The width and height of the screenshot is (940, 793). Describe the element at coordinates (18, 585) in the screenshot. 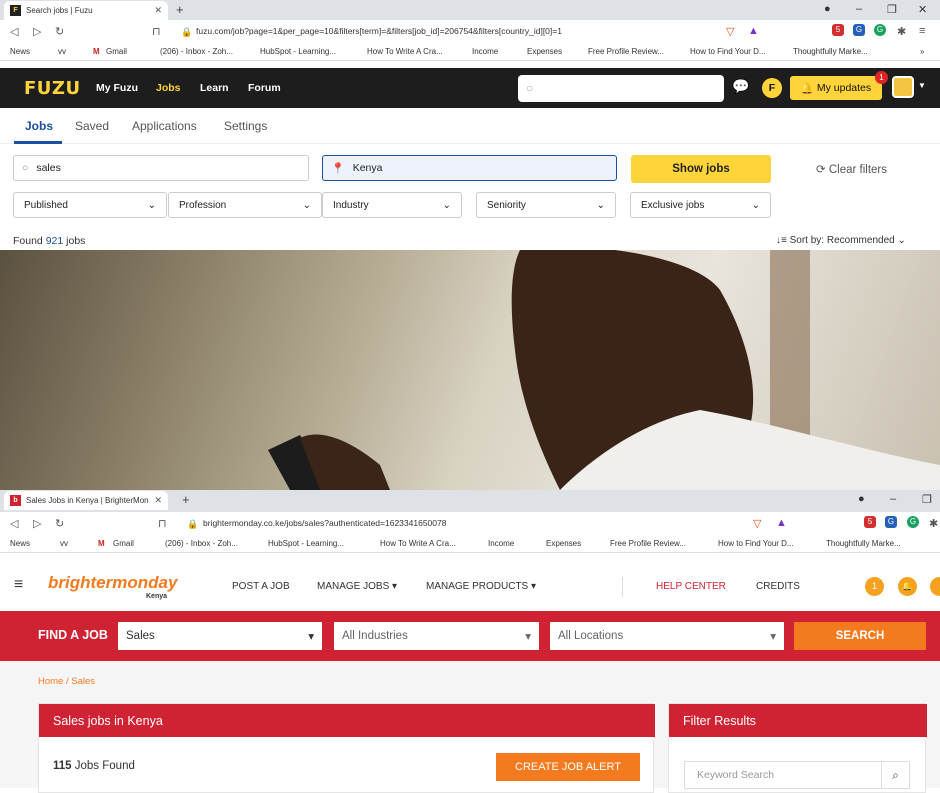

I see `hamburger-menu-icon: ≡` at that location.